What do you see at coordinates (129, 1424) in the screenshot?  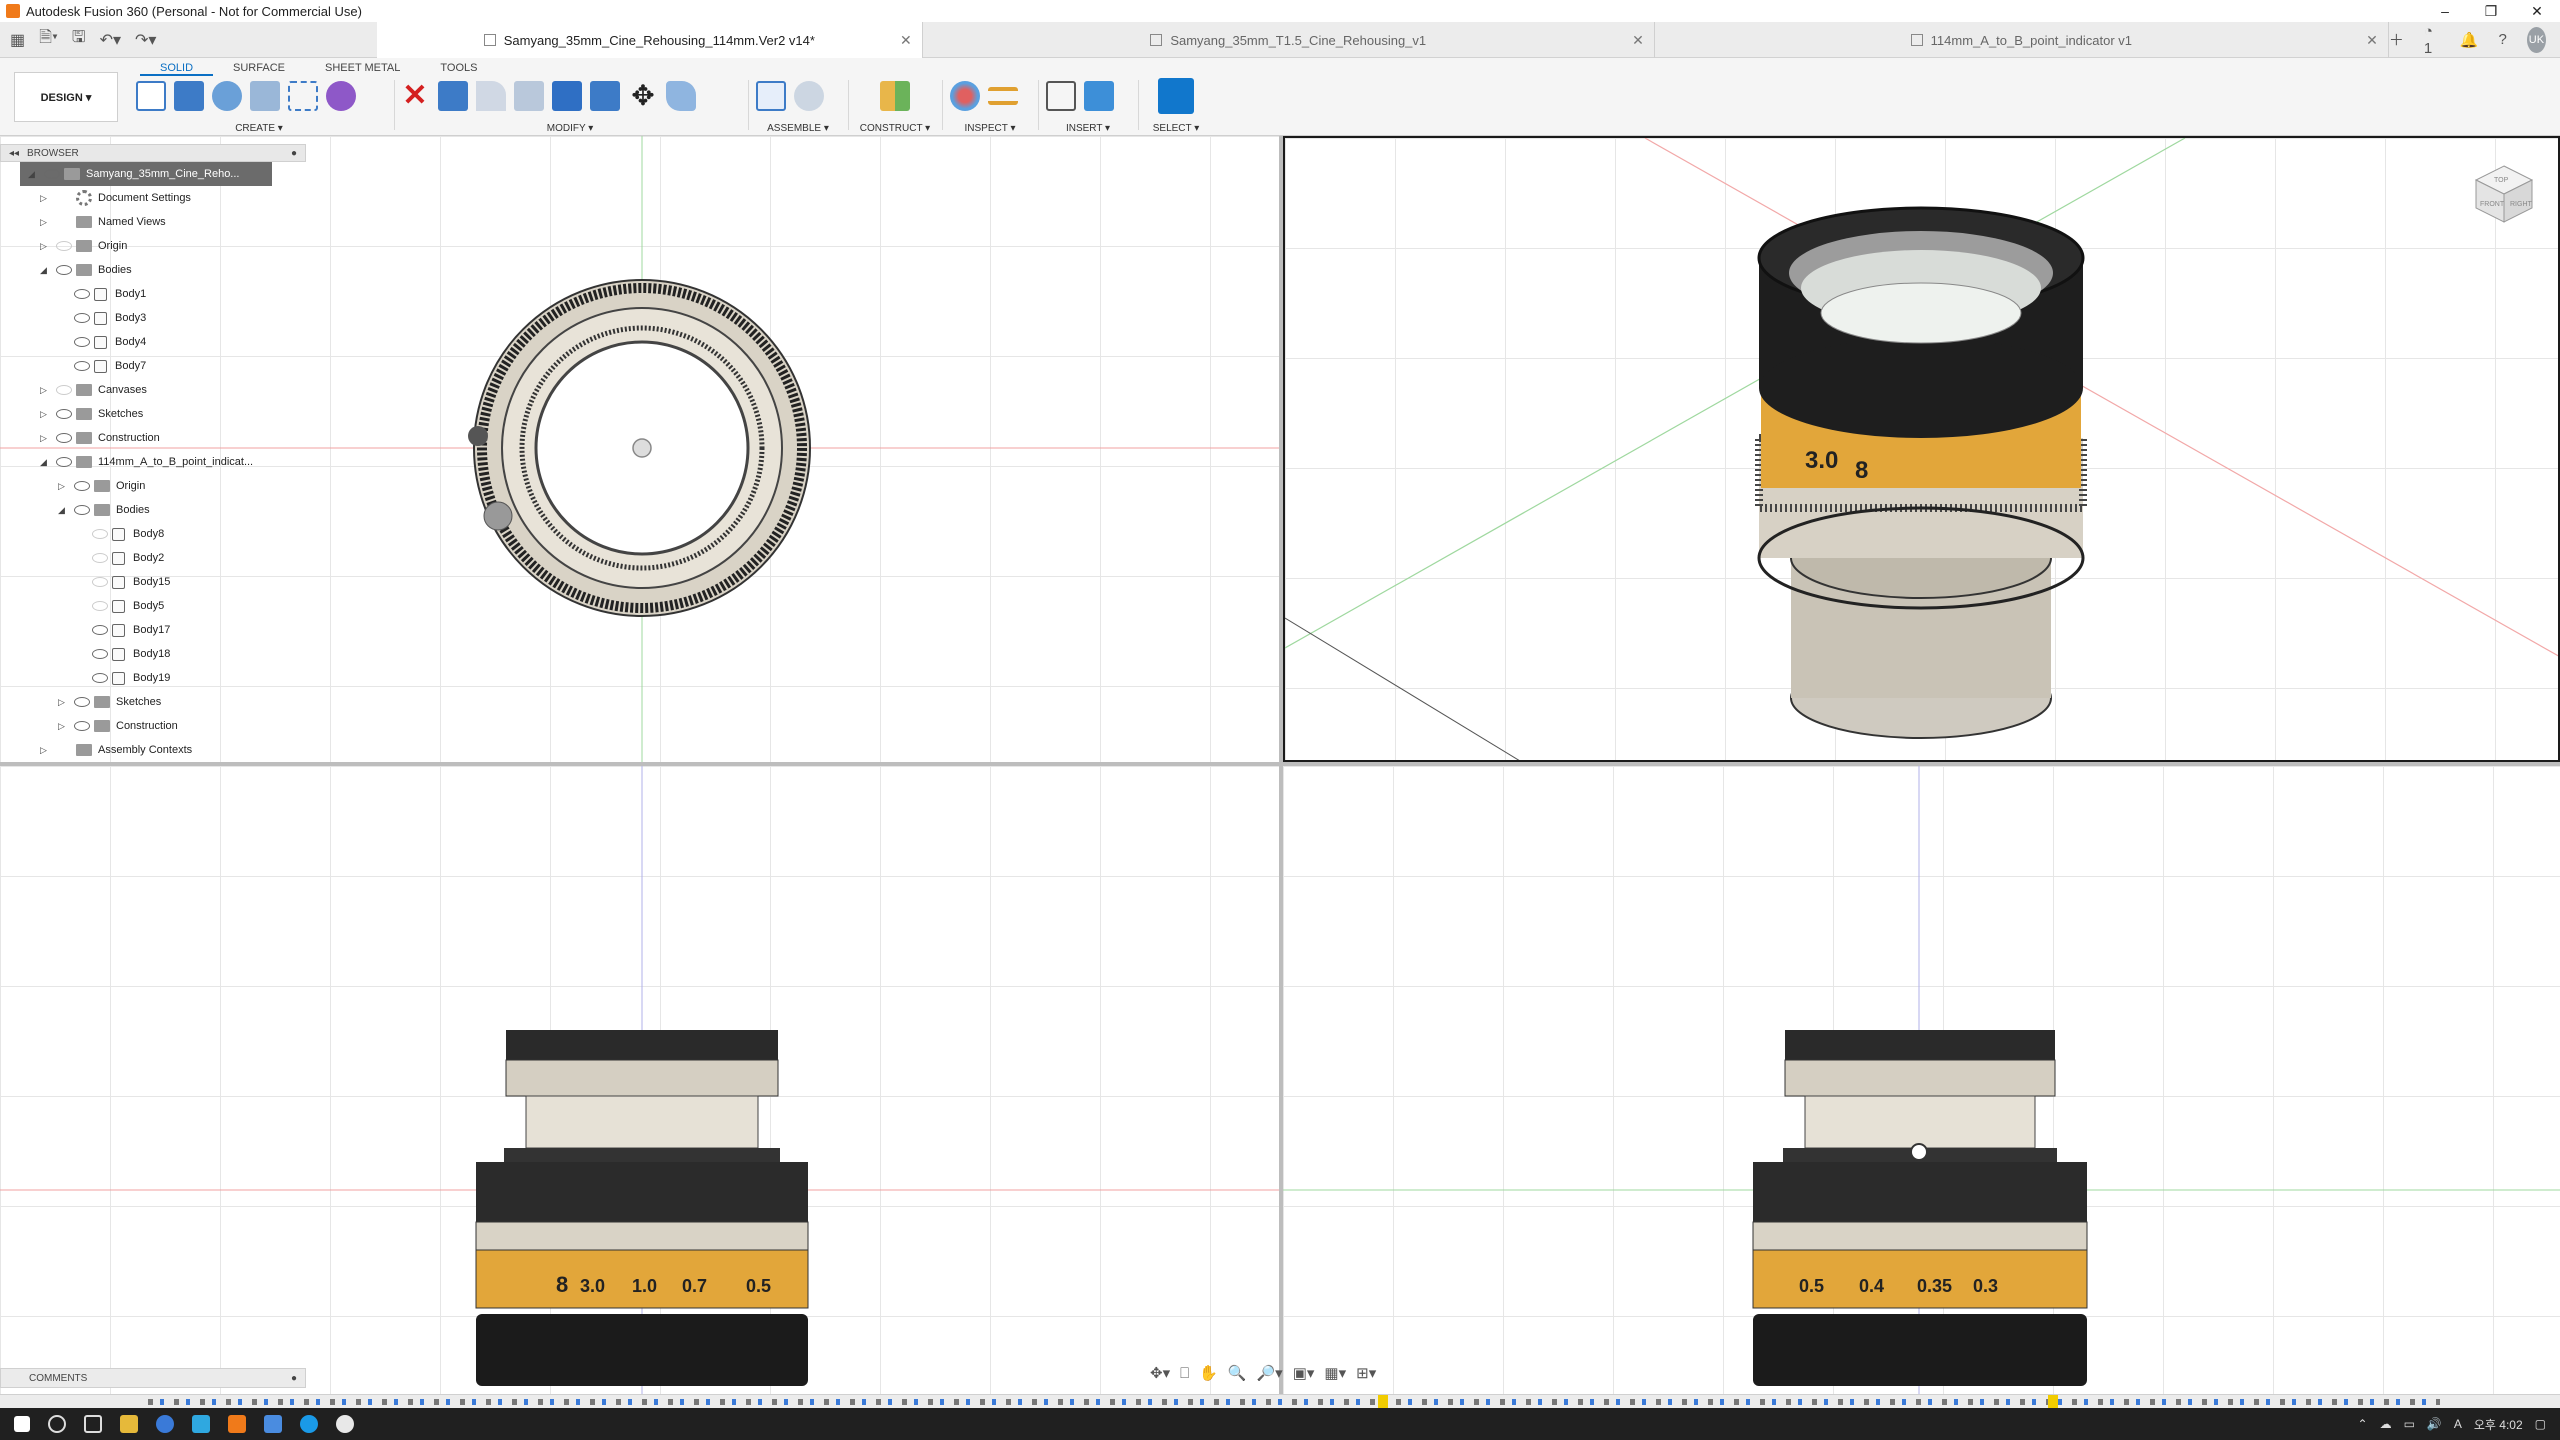 I see `file-explorer-icon` at bounding box center [129, 1424].